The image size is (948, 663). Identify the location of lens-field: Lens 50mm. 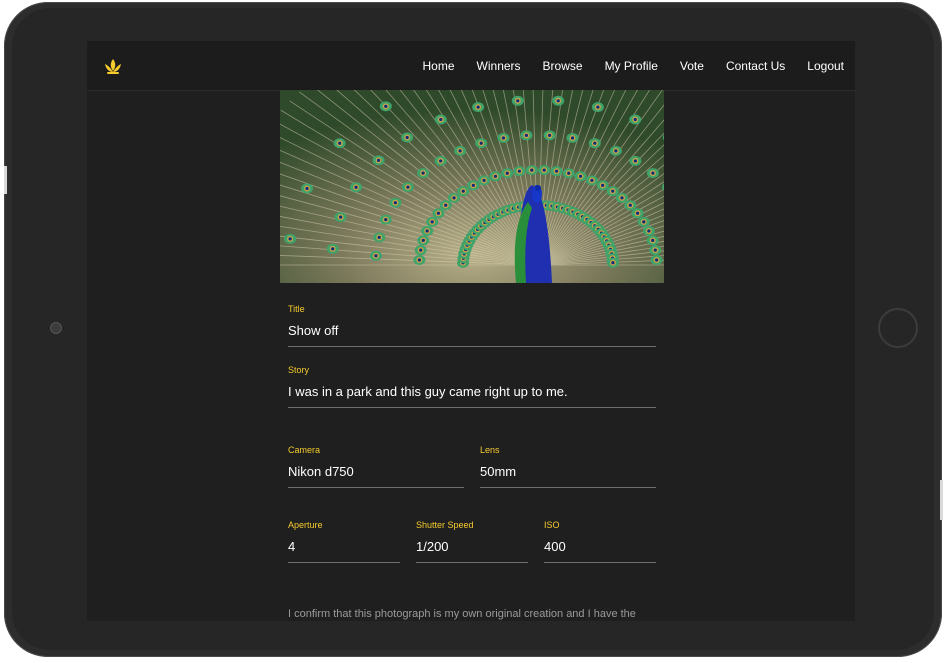
(568, 466).